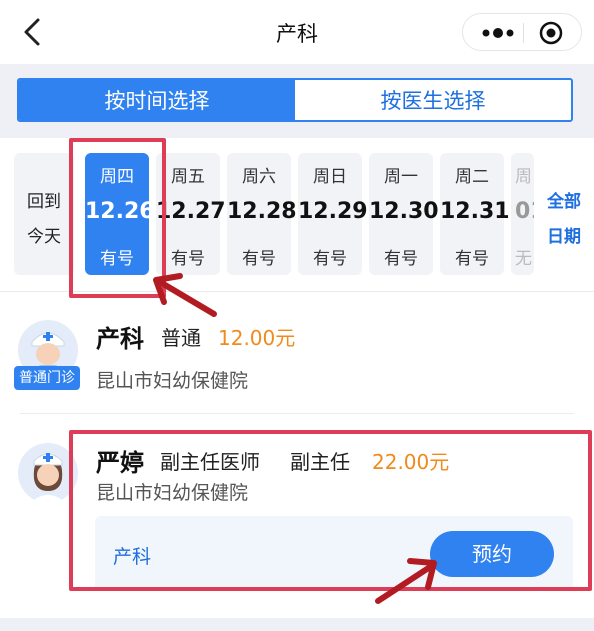 The image size is (594, 631). What do you see at coordinates (334, 553) in the screenshot?
I see `appointment-slot: 产科 预约` at bounding box center [334, 553].